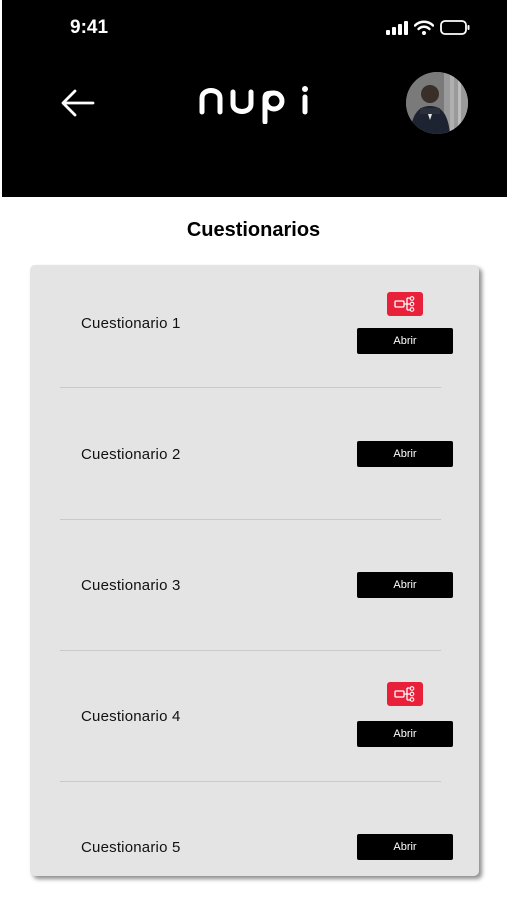 This screenshot has width=507, height=920. I want to click on list-item: Cuestionario 4 Abrir, so click(254, 723).